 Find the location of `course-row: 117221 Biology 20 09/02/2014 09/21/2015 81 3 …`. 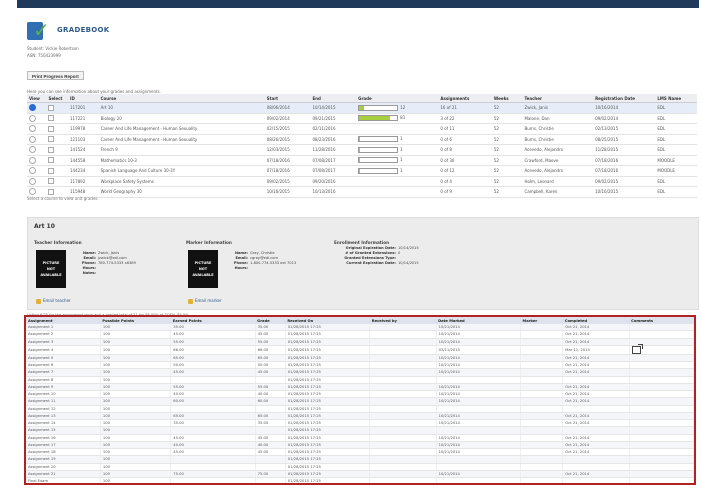

course-row: 117221 Biology 20 09/02/2014 09/21/2015 81 3 … is located at coordinates (362, 118).